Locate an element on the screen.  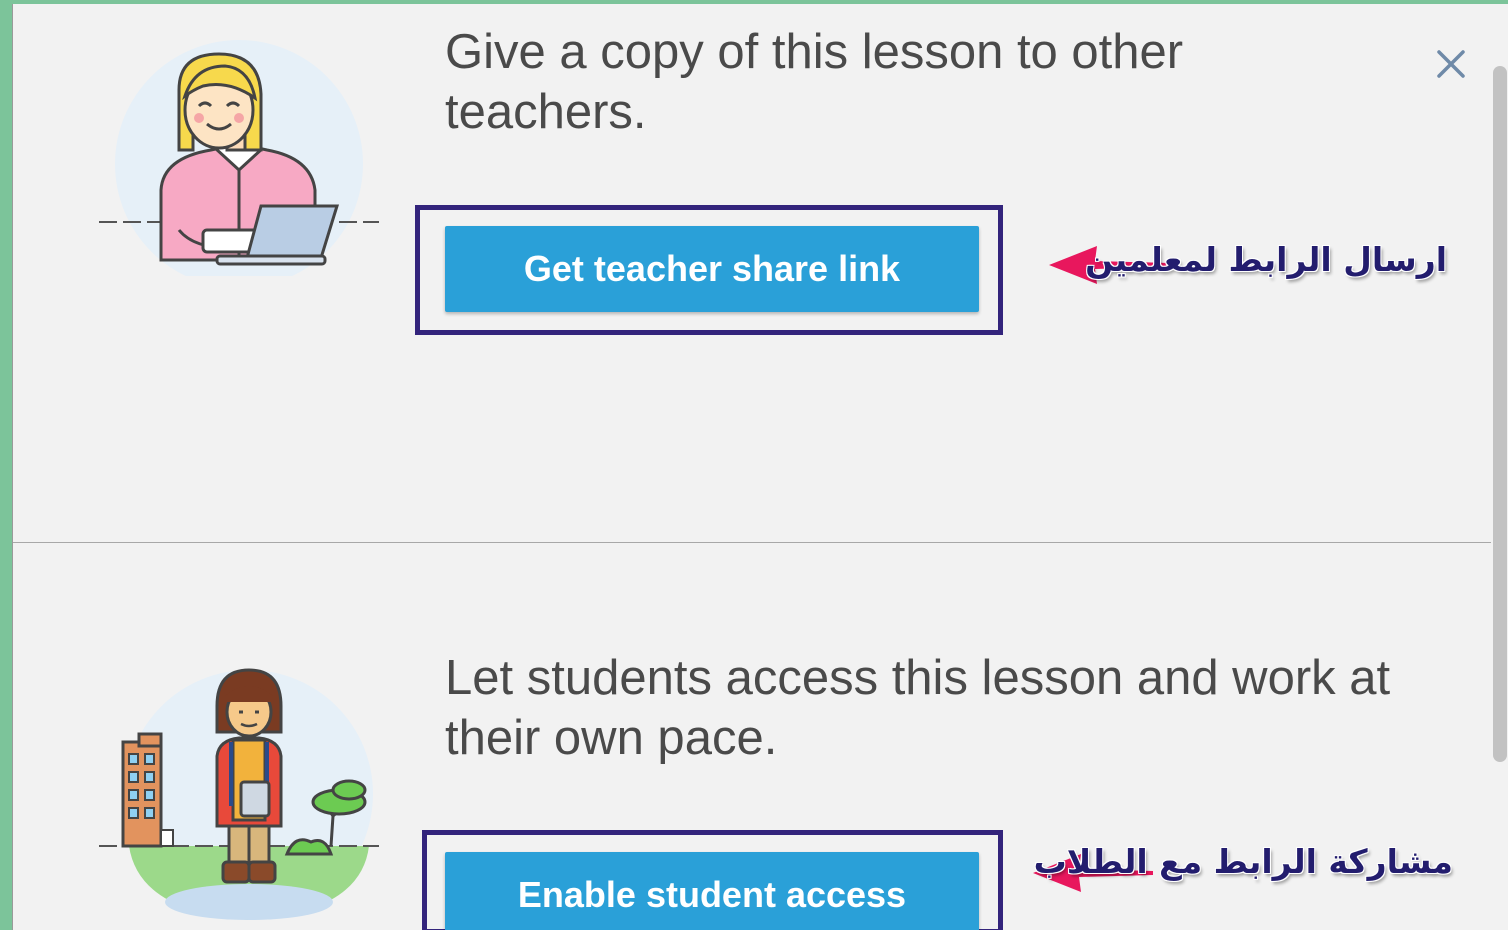
scrollbar-thumb is located at coordinates (1500, 414).